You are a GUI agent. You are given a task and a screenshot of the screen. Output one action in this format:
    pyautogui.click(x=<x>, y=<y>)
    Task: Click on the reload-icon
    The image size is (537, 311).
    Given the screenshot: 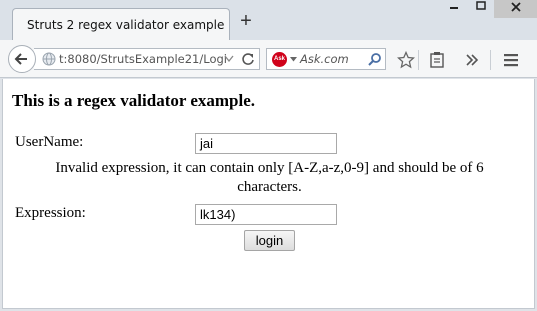 What is the action you would take?
    pyautogui.click(x=248, y=59)
    